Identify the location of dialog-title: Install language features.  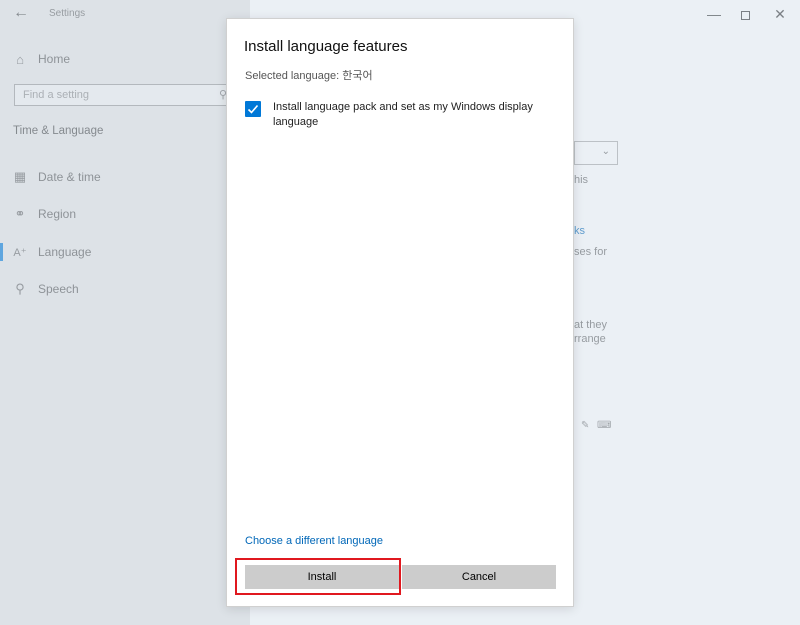
(326, 46).